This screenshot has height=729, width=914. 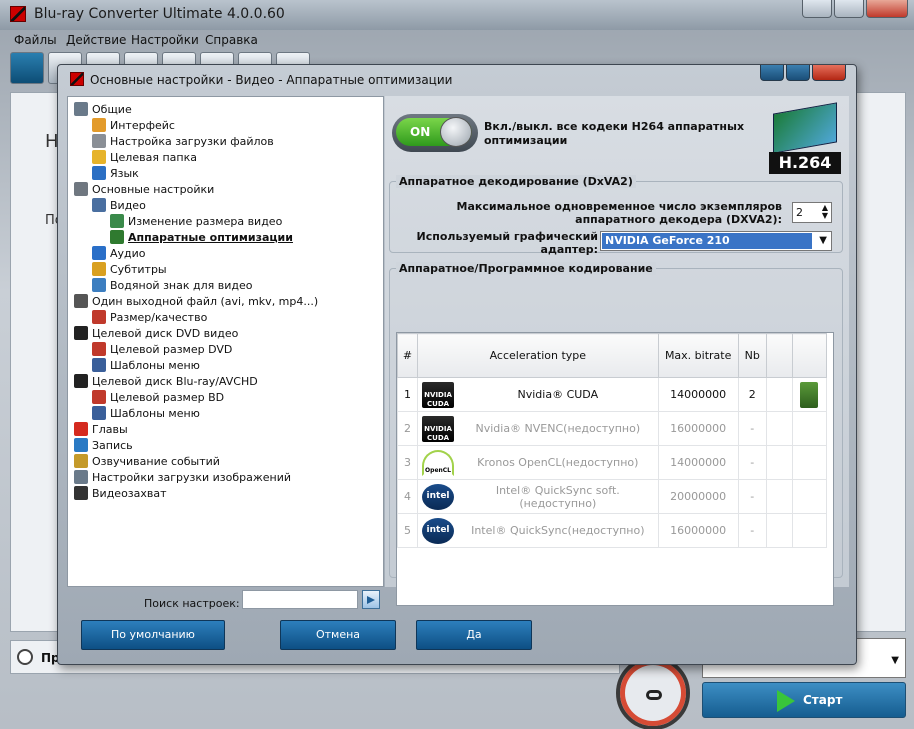 I want to click on adapter-label: Используемый графический адаптер:, so click(x=507, y=243).